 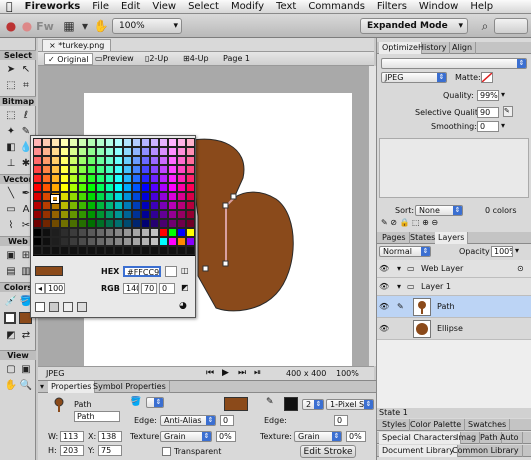 What do you see at coordinates (438, 6) in the screenshot?
I see `menu-window: Window` at bounding box center [438, 6].